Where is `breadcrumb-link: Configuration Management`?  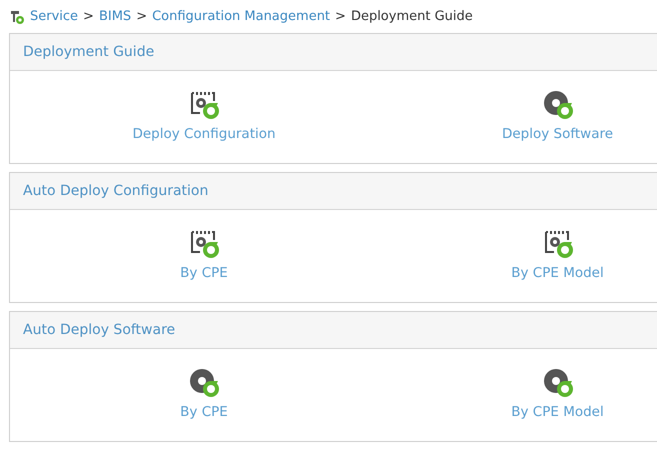
breadcrumb-link: Configuration Management is located at coordinates (241, 16).